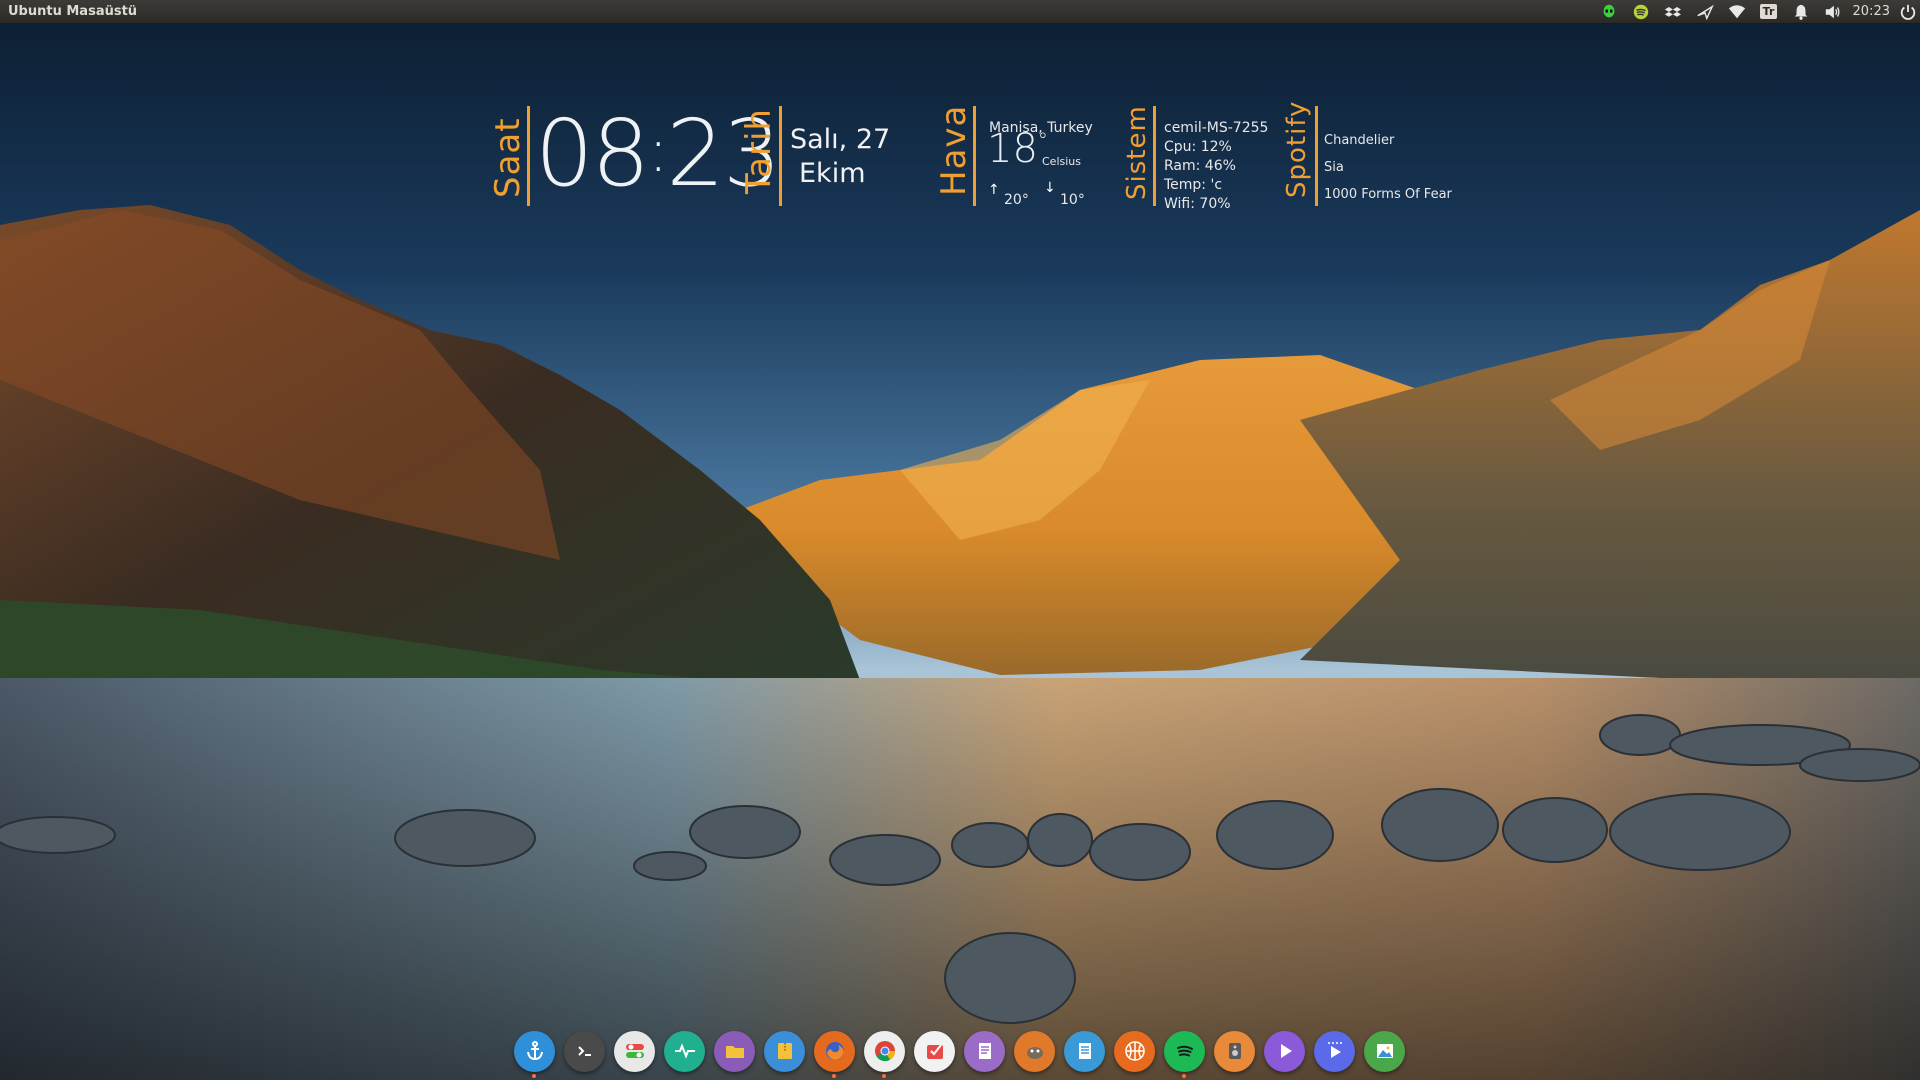 Image resolution: width=1920 pixels, height=1080 pixels. I want to click on video-player-icon, so click(1334, 1051).